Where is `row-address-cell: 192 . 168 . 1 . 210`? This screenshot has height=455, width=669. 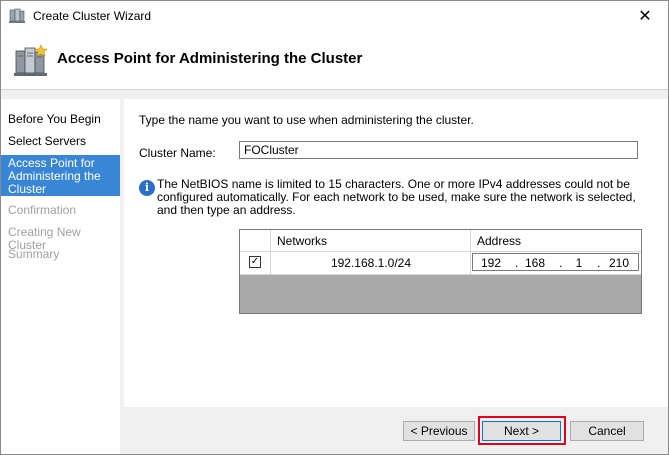 row-address-cell: 192 . 168 . 1 . 210 is located at coordinates (556, 263).